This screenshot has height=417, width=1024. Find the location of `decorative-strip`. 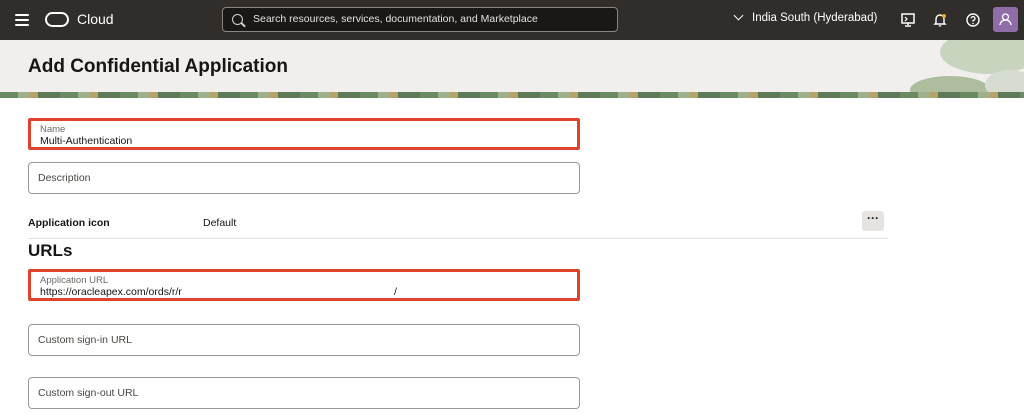

decorative-strip is located at coordinates (512, 95).